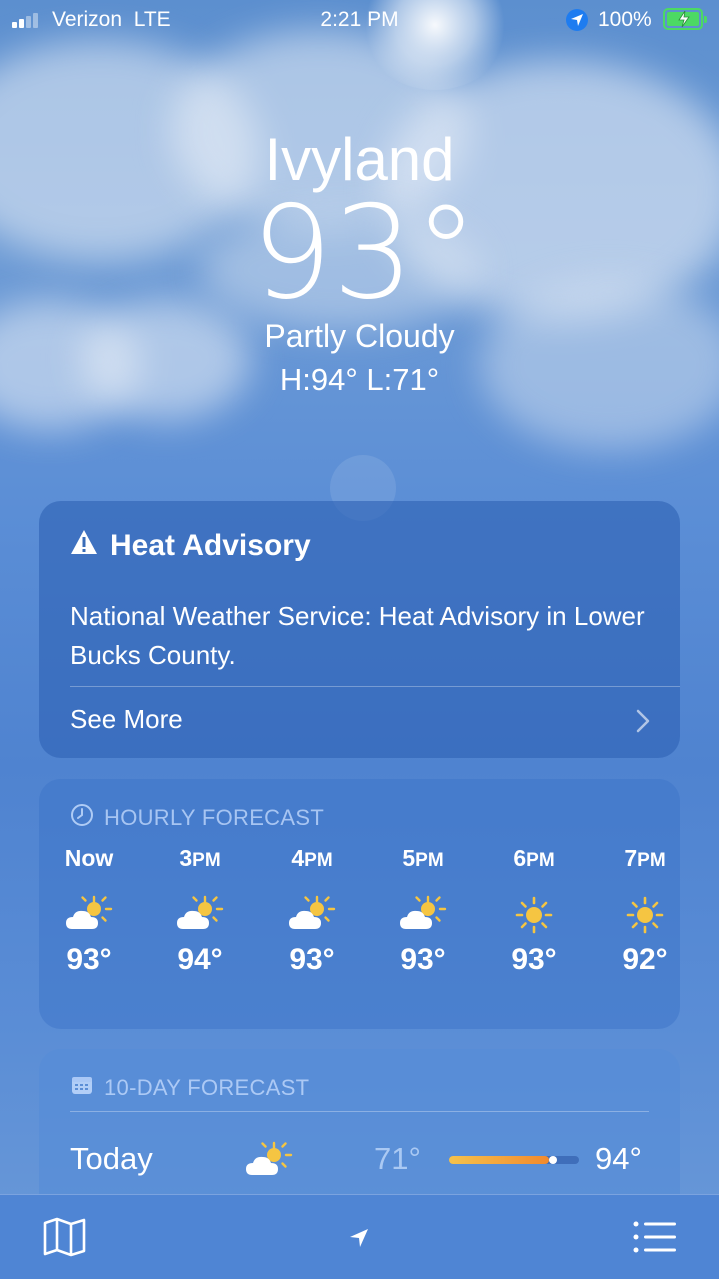  I want to click on hourly-heading-text: HOURLY FORECAST, so click(214, 817).